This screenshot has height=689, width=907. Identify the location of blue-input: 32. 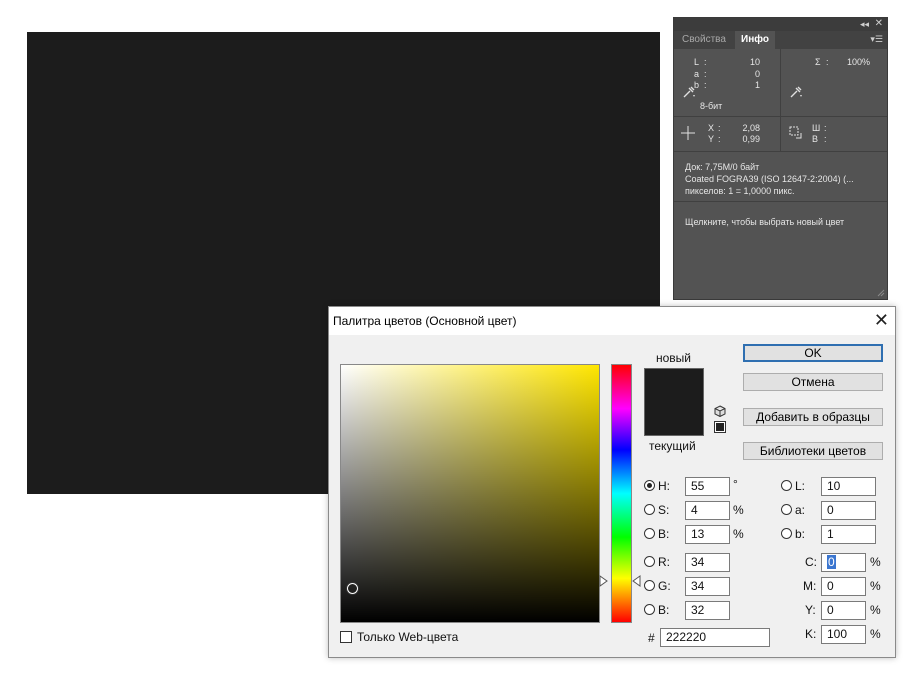
(707, 610).